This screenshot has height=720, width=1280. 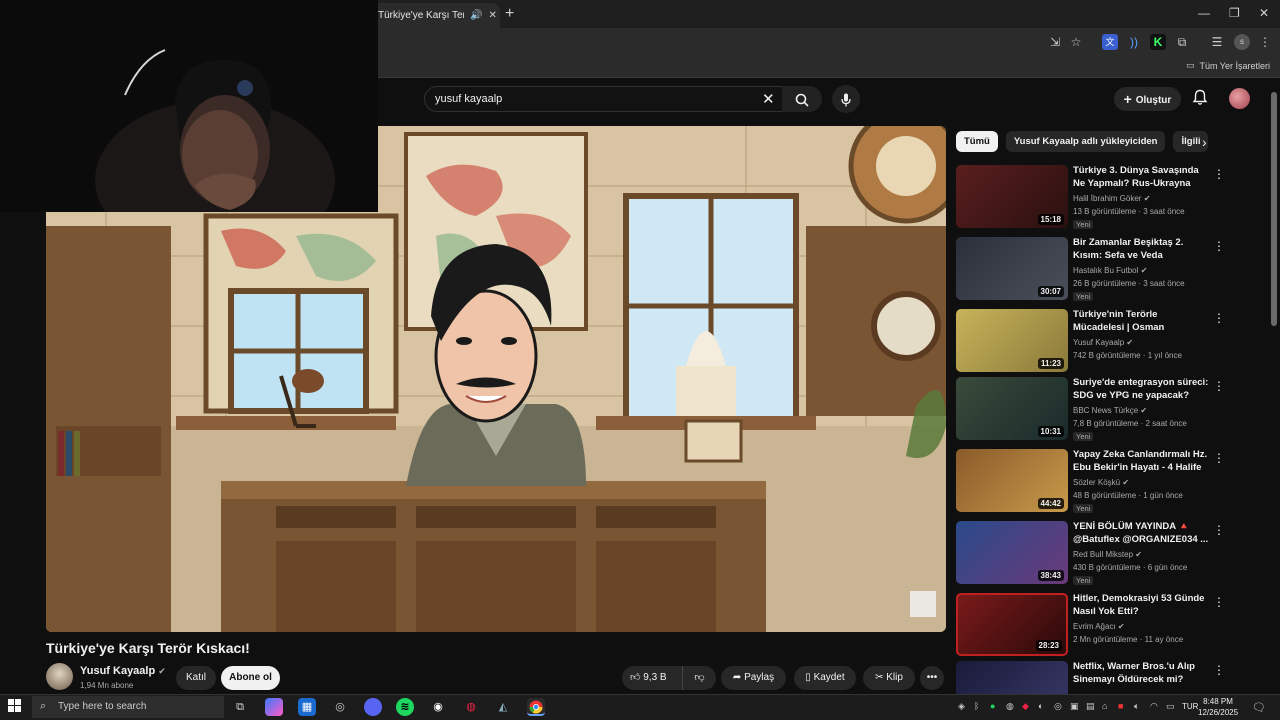 What do you see at coordinates (992, 706) in the screenshot?
I see `spotify-tray-icon: ●` at bounding box center [992, 706].